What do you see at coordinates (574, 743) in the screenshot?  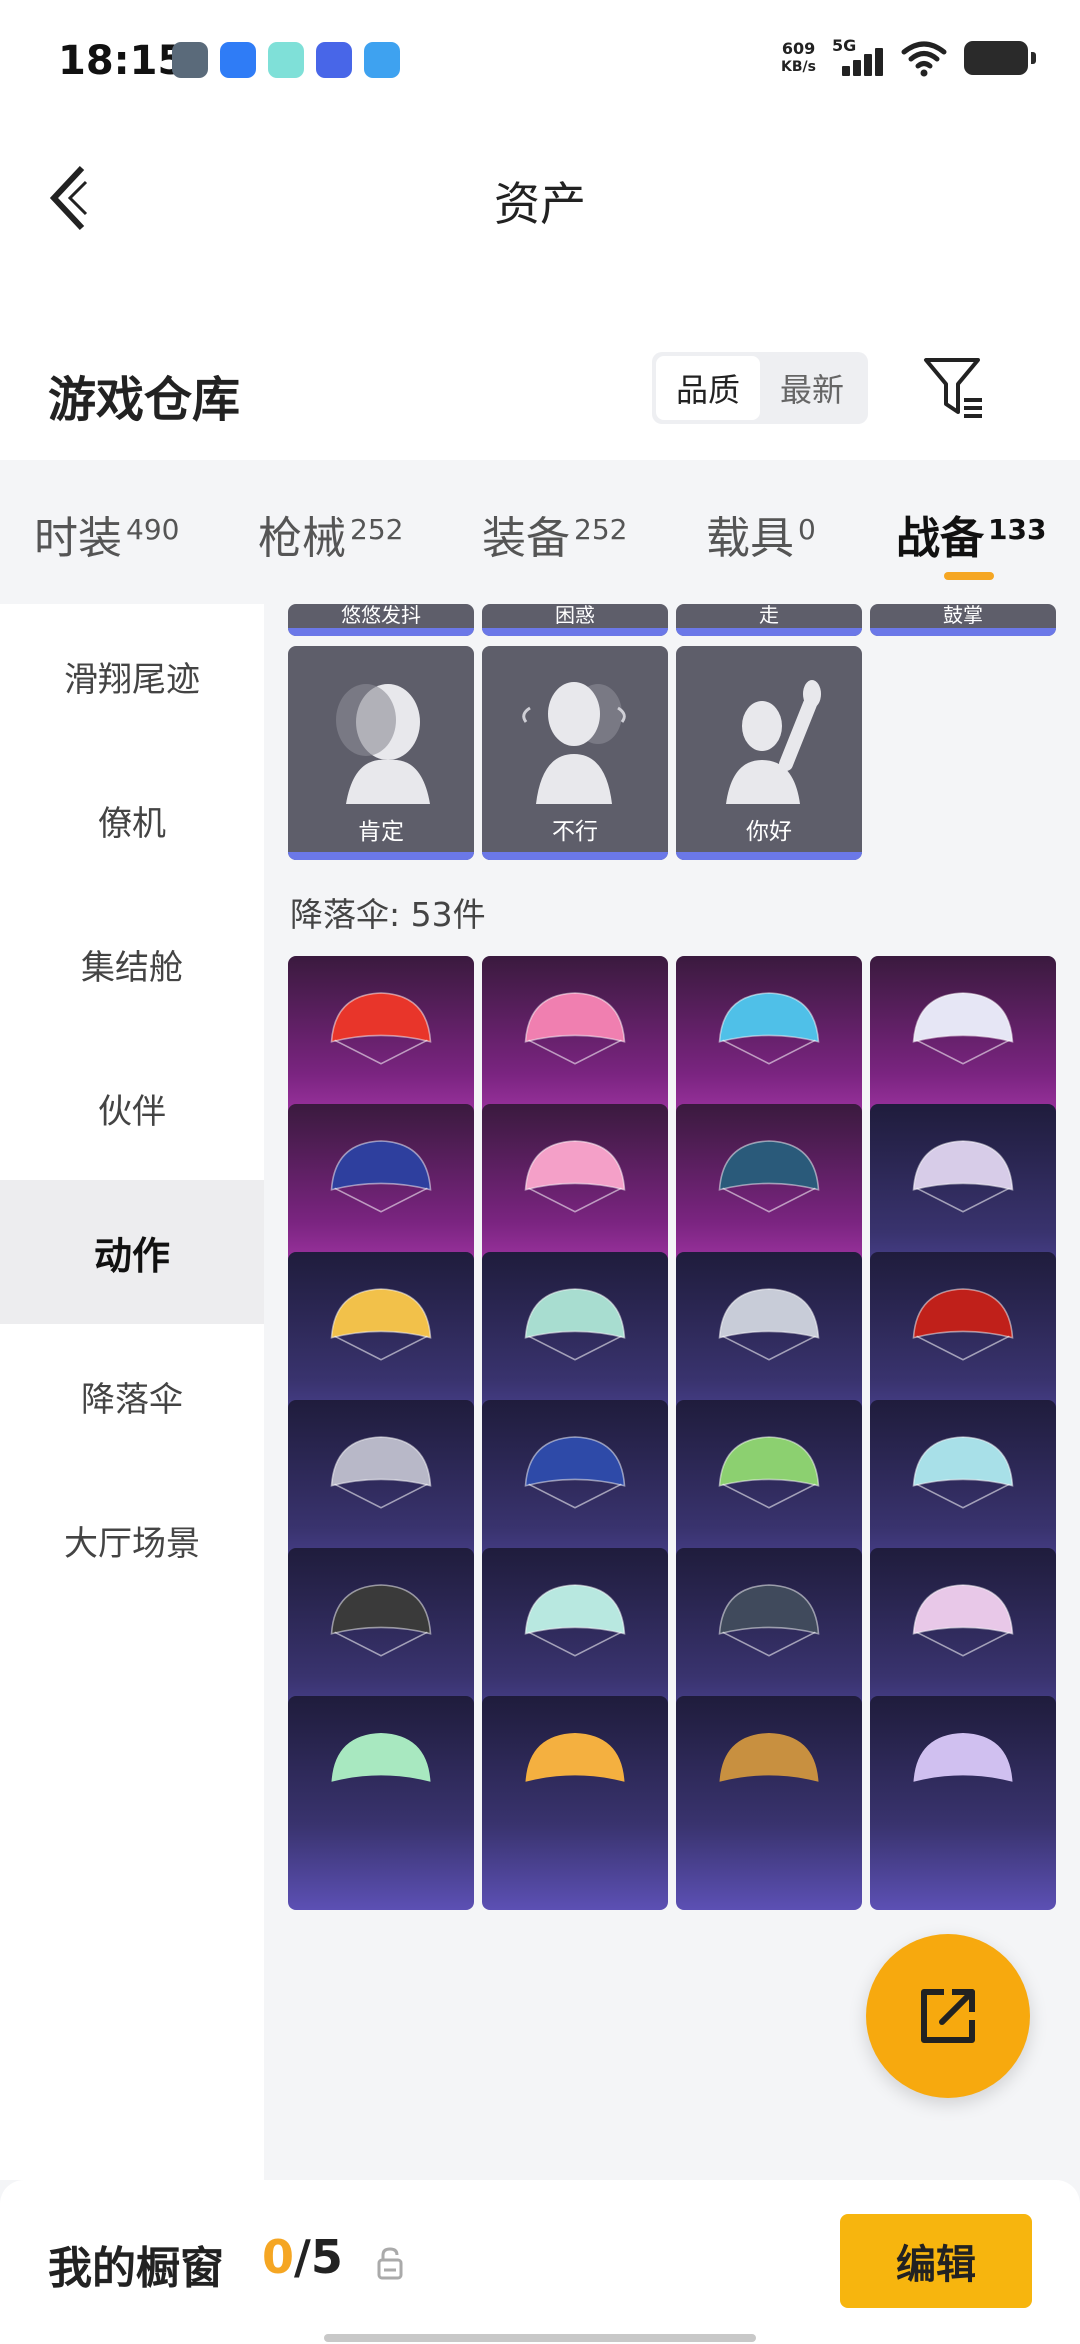 I see `emote-shake-head-figure-icon` at bounding box center [574, 743].